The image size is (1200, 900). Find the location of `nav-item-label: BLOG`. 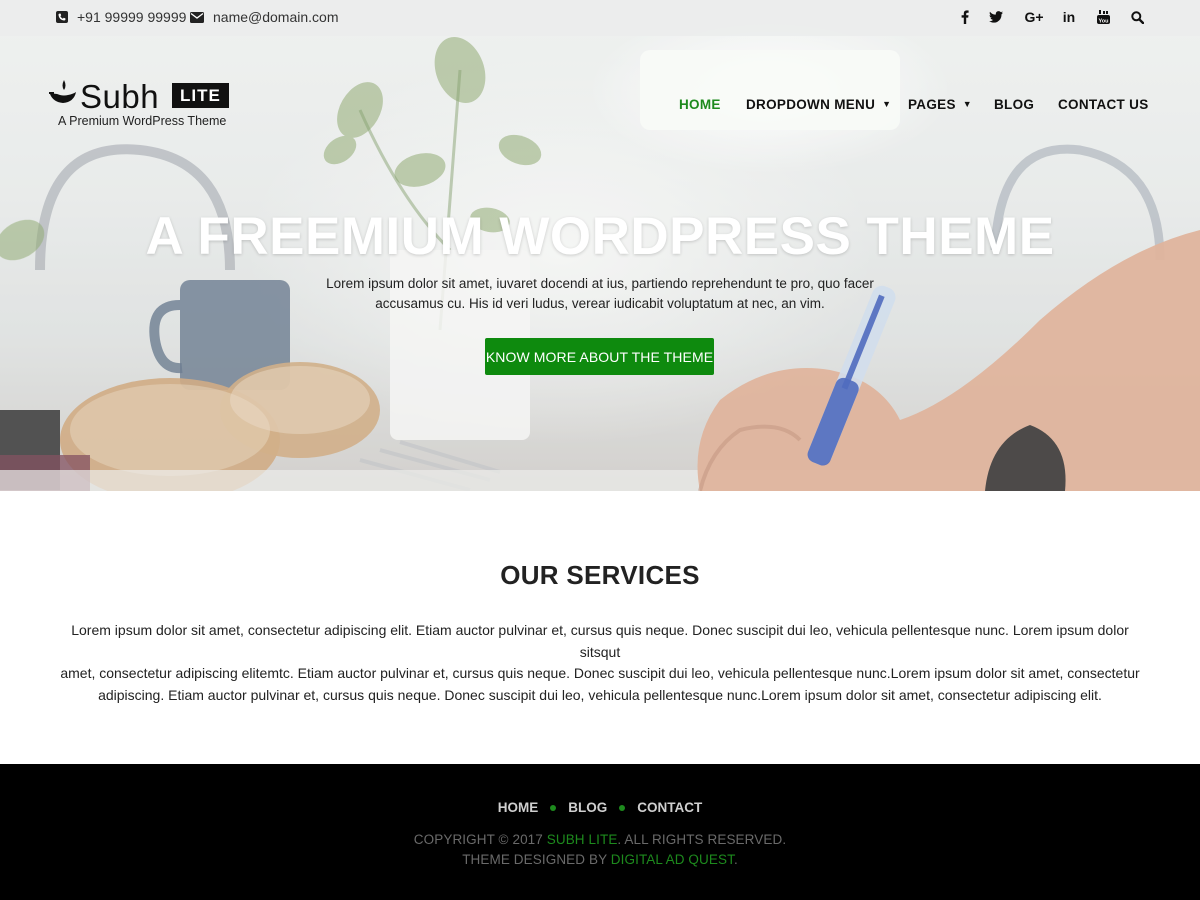

nav-item-label: BLOG is located at coordinates (1014, 104).